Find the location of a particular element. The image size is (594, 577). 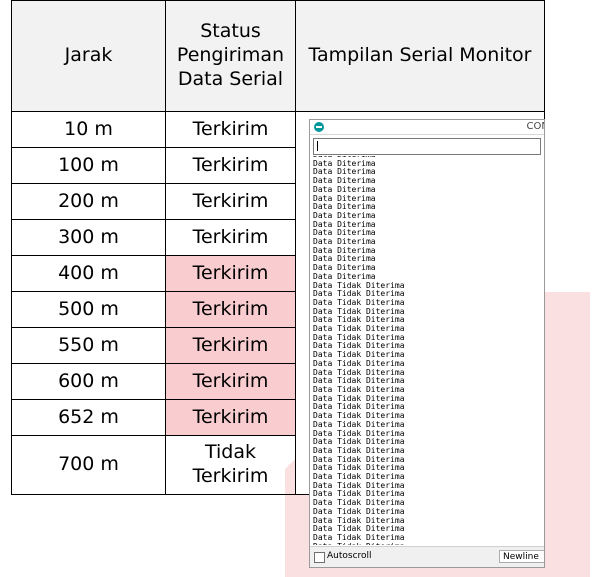

header-tampilan-text: Tampilan Serial Monitor is located at coordinates (420, 55).